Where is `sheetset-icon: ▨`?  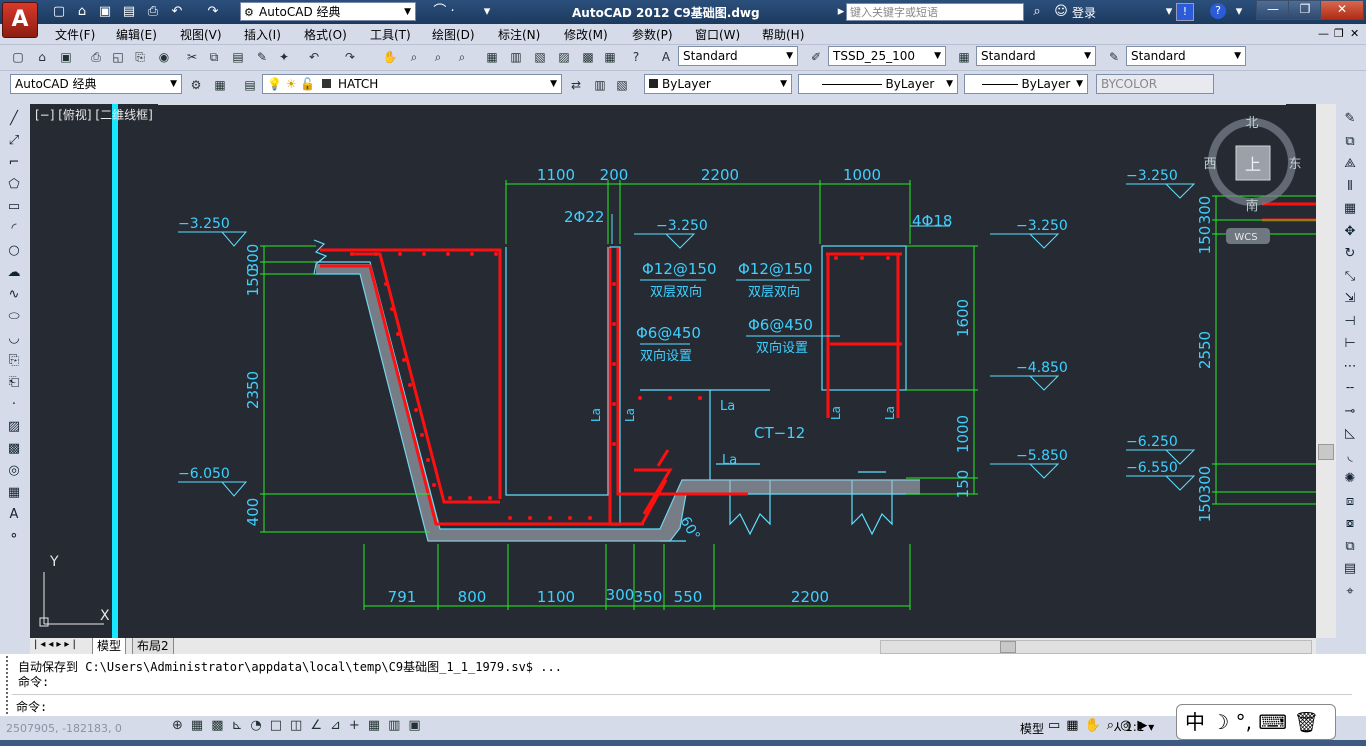
sheetset-icon: ▨ is located at coordinates (564, 57).